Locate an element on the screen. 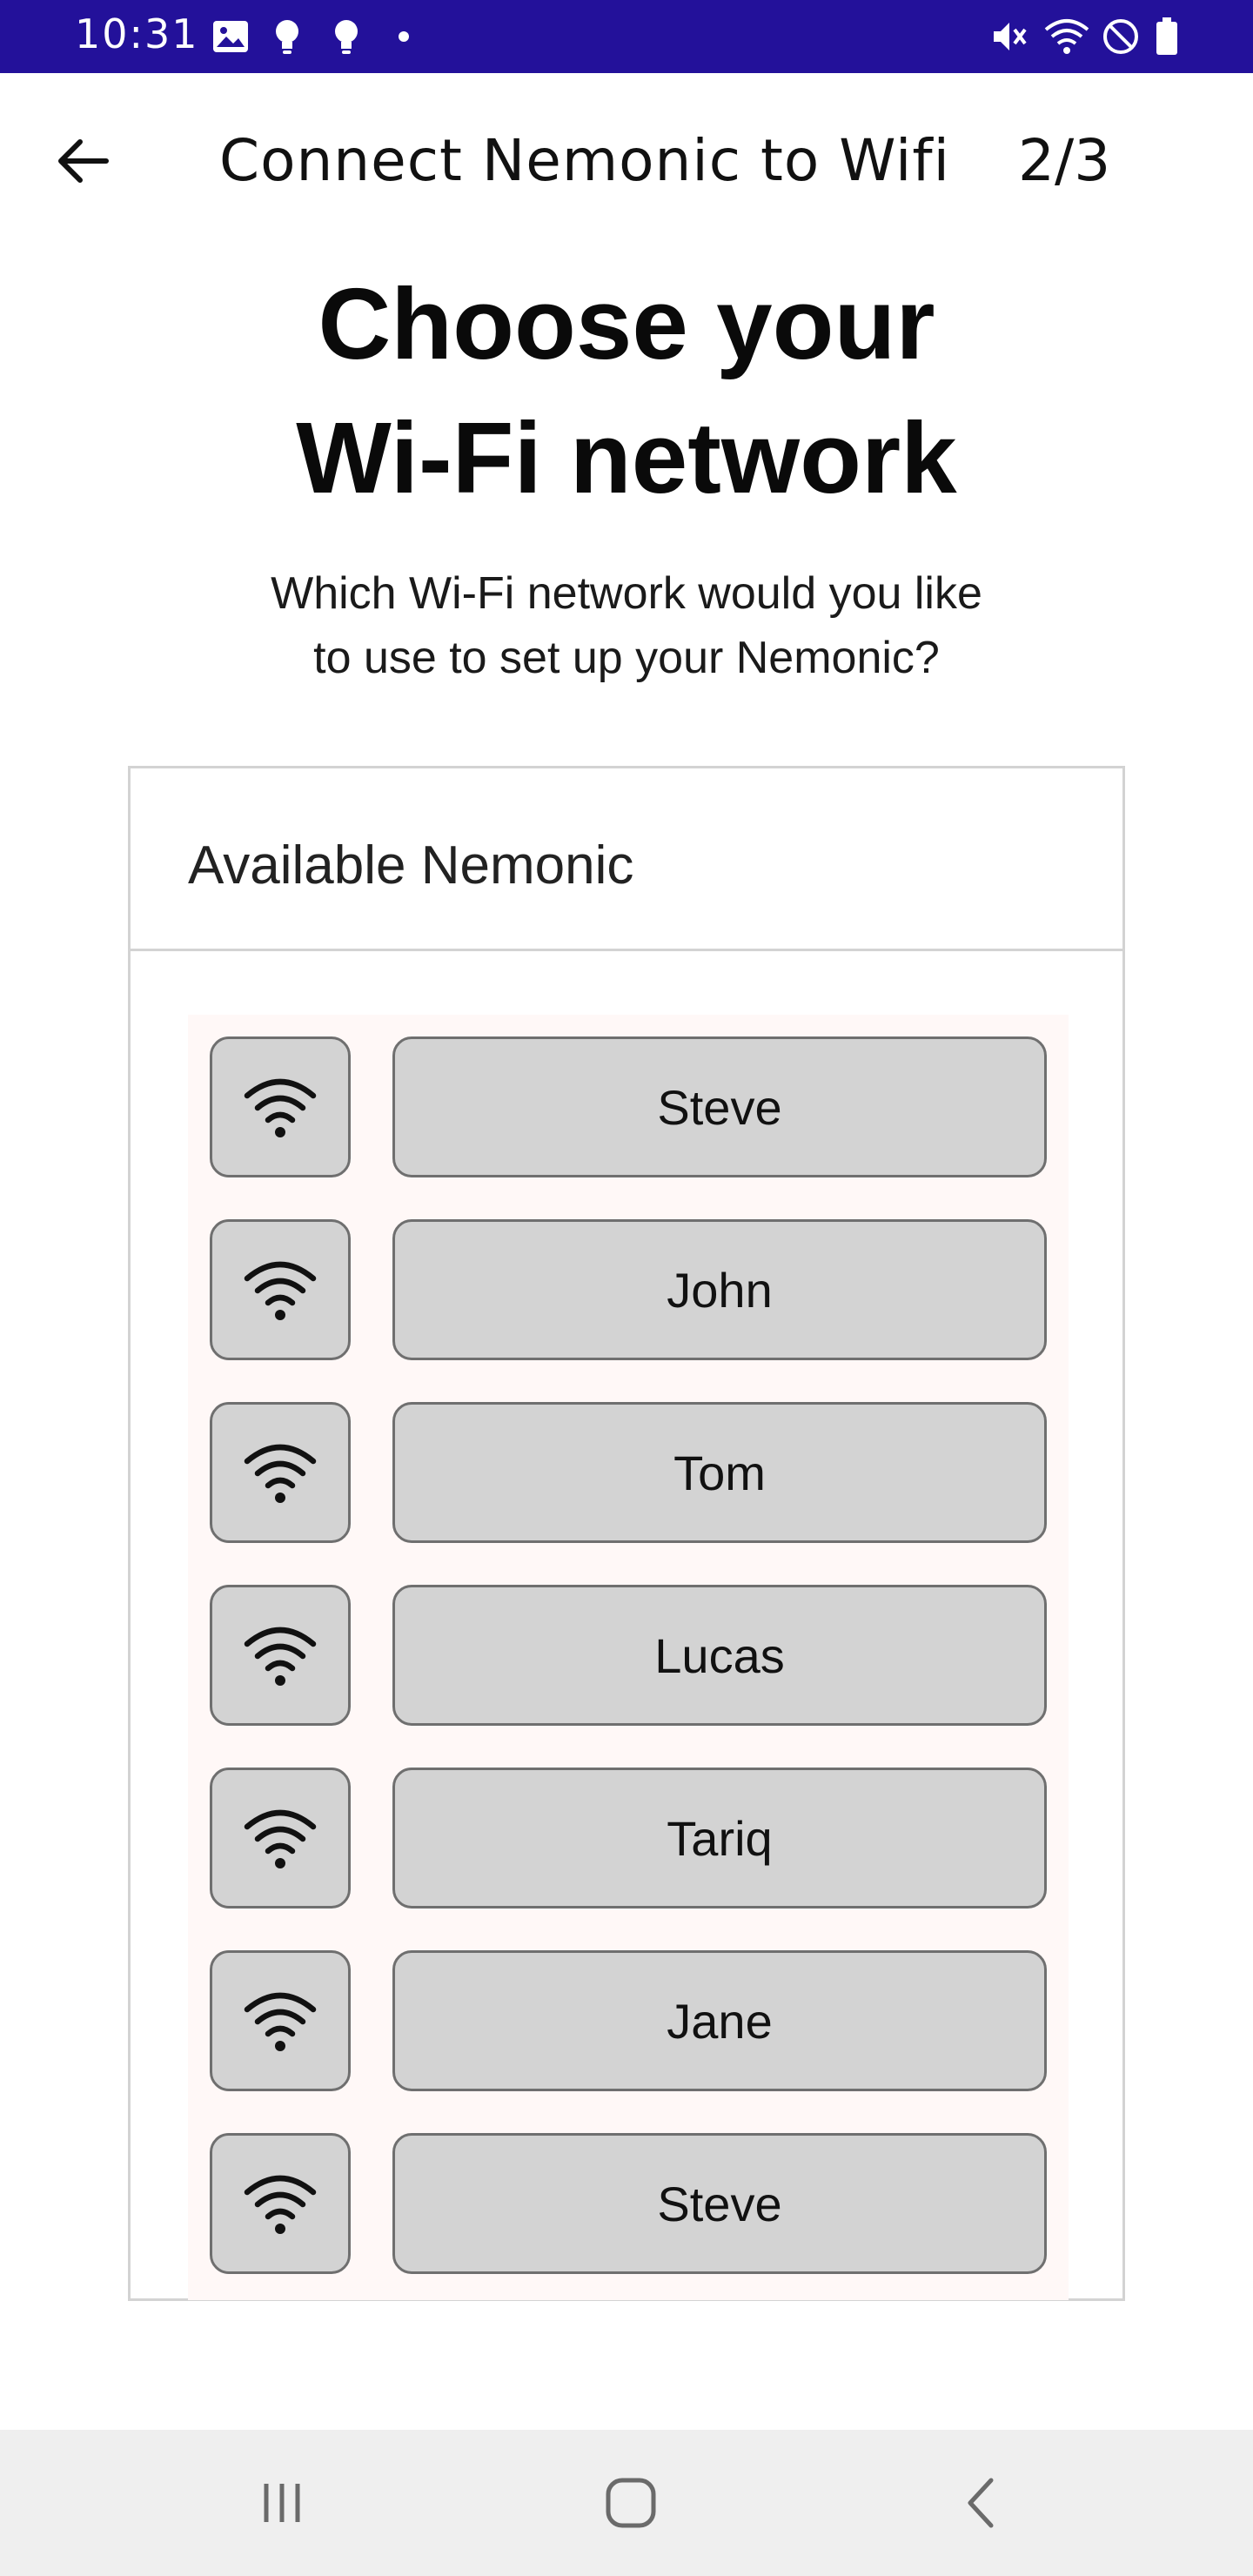 This screenshot has width=1253, height=2576. card-header: Available Nemonic is located at coordinates (626, 860).